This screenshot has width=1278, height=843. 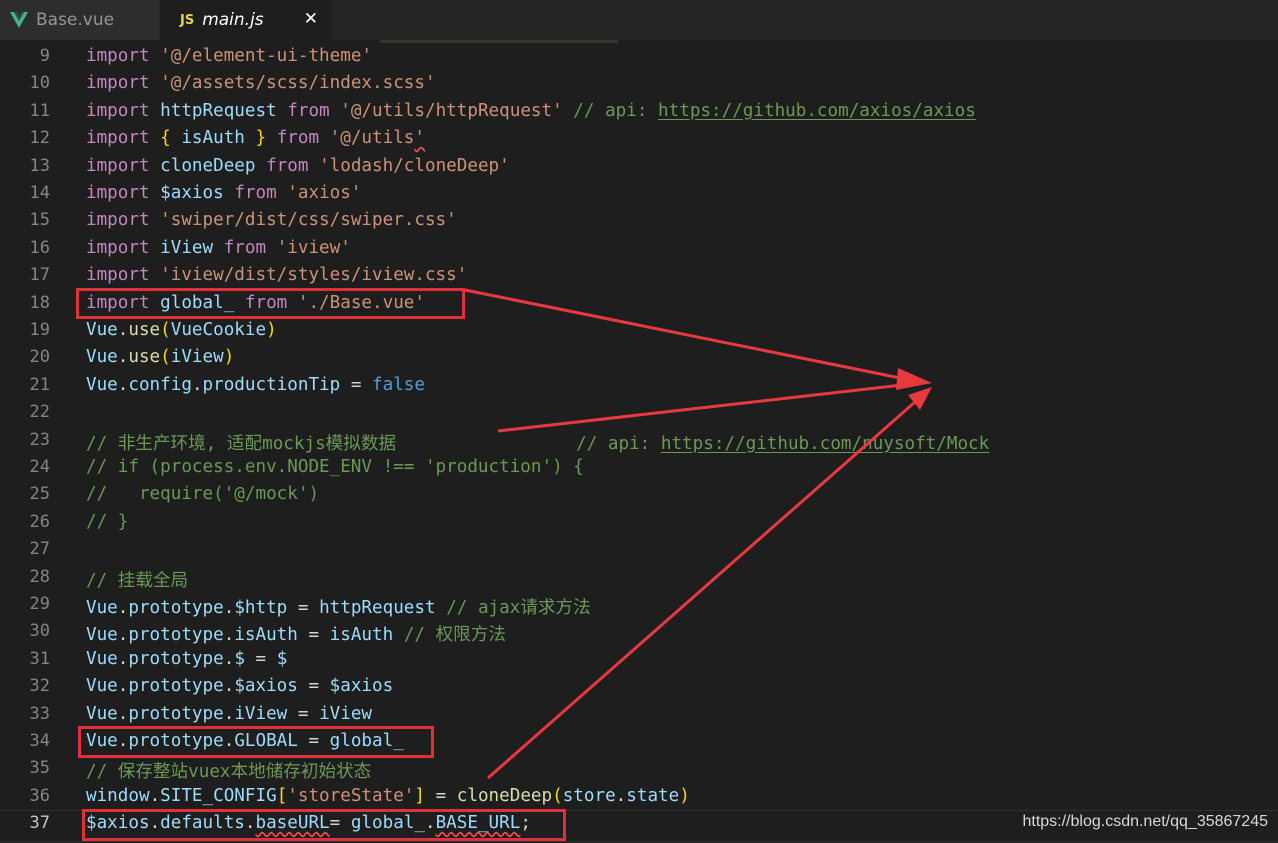 What do you see at coordinates (1145, 821) in the screenshot?
I see `watermark: https://blog.csdn.net/qq_35867245` at bounding box center [1145, 821].